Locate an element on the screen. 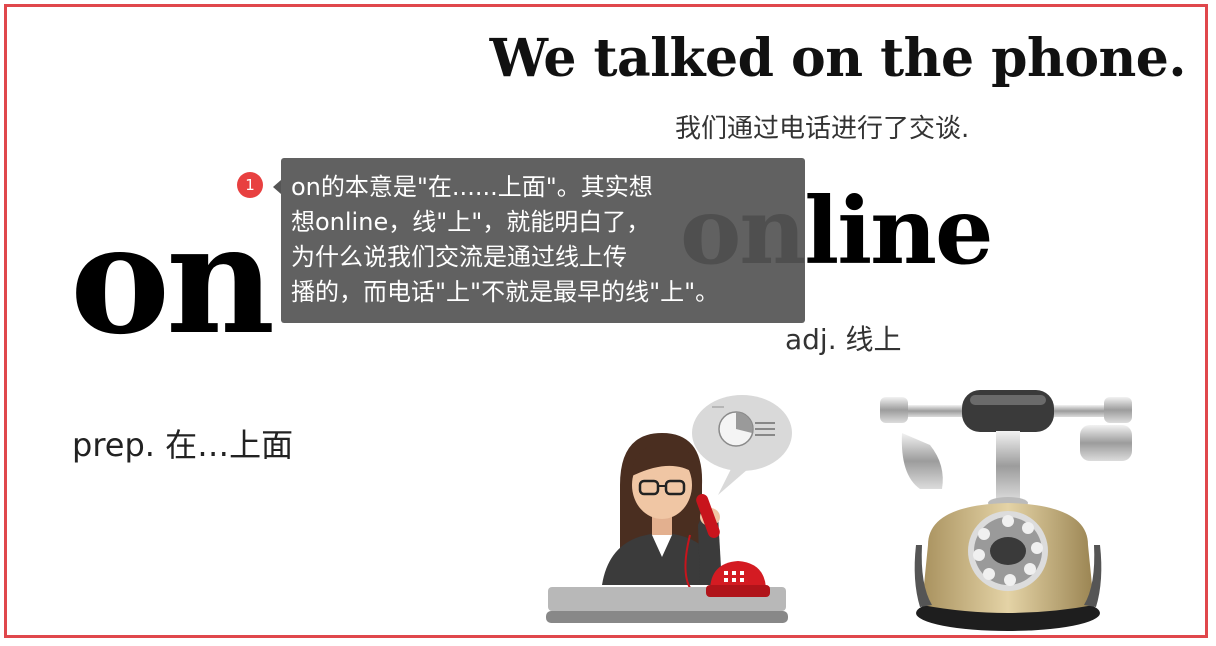 This screenshot has height=646, width=1216. annotation-line: 播的，而电话"上"不就是最早的线"上"。 is located at coordinates (505, 292).